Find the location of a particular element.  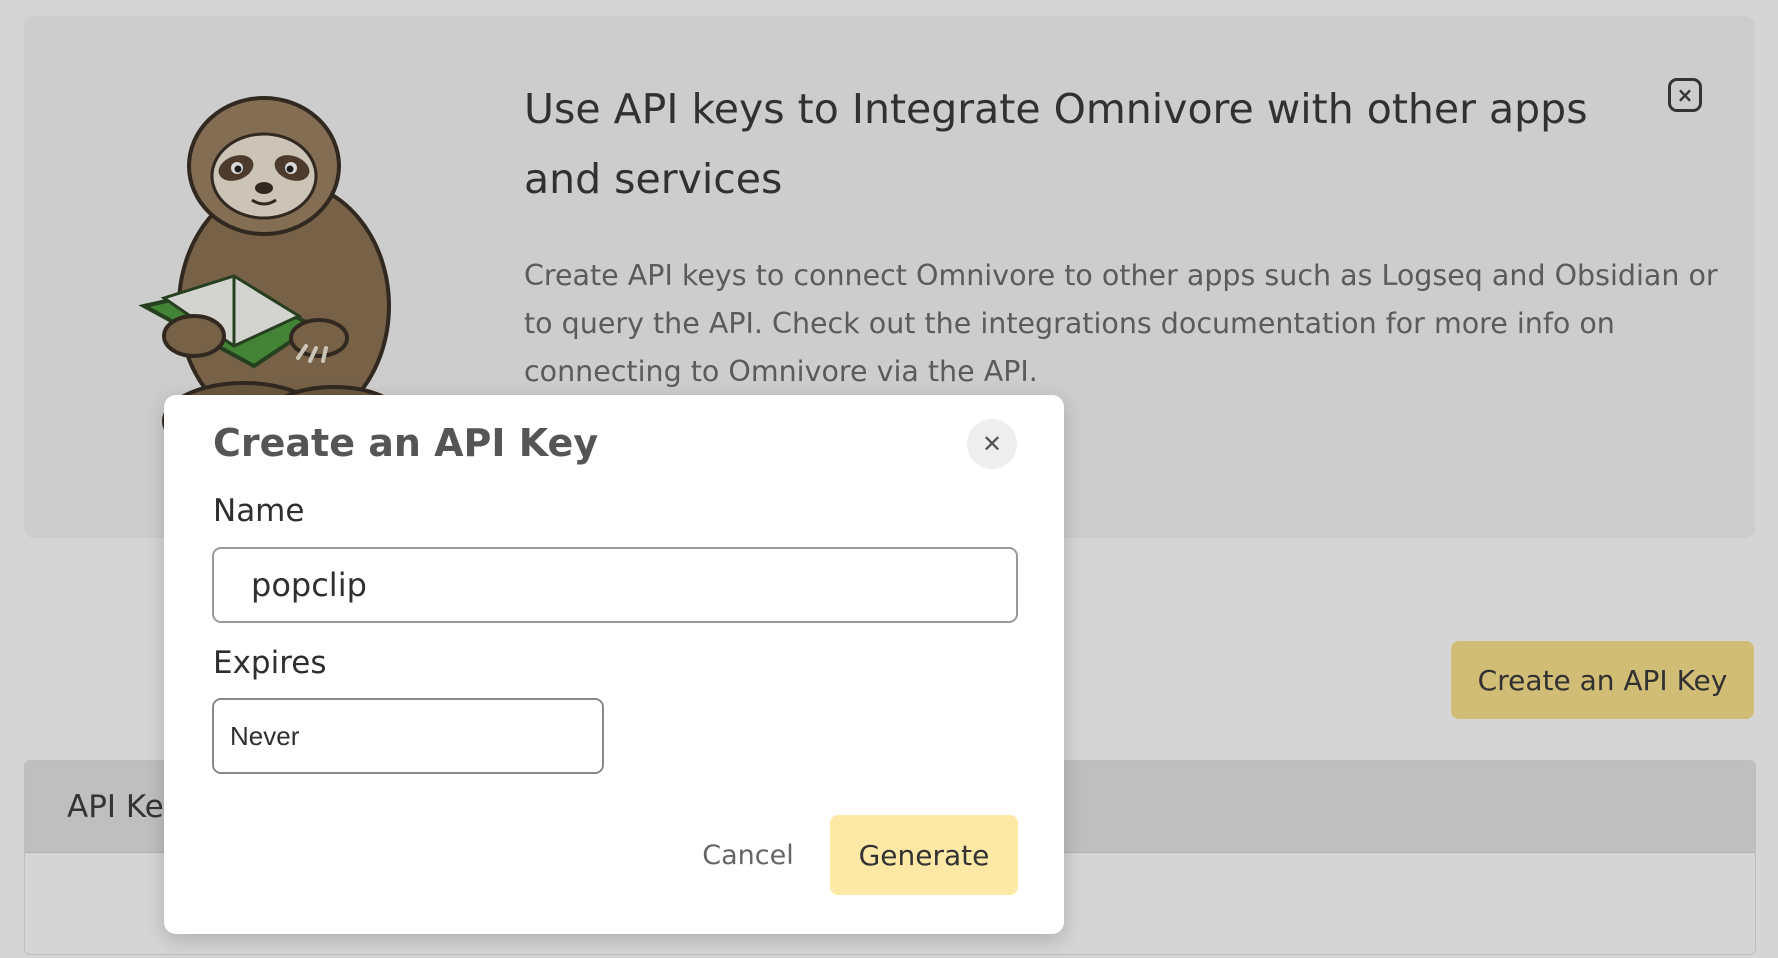

name-label: Name is located at coordinates (259, 511).